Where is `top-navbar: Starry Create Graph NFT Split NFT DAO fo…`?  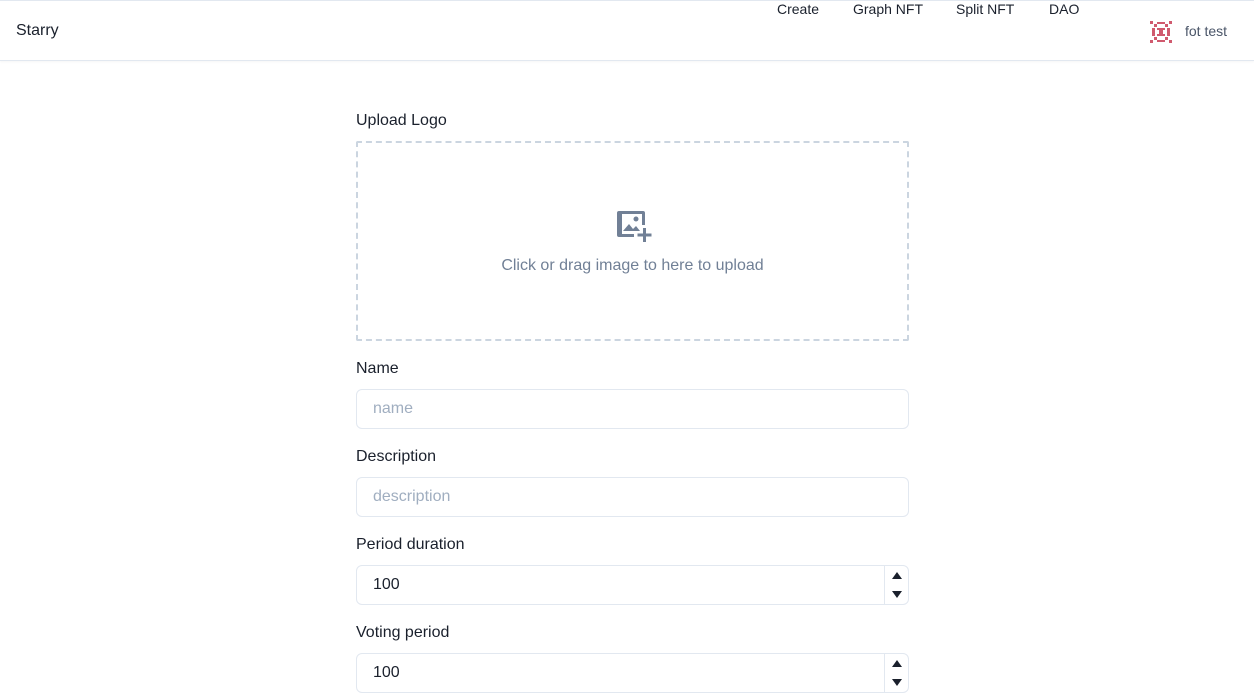 top-navbar: Starry Create Graph NFT Split NFT DAO fo… is located at coordinates (627, 30).